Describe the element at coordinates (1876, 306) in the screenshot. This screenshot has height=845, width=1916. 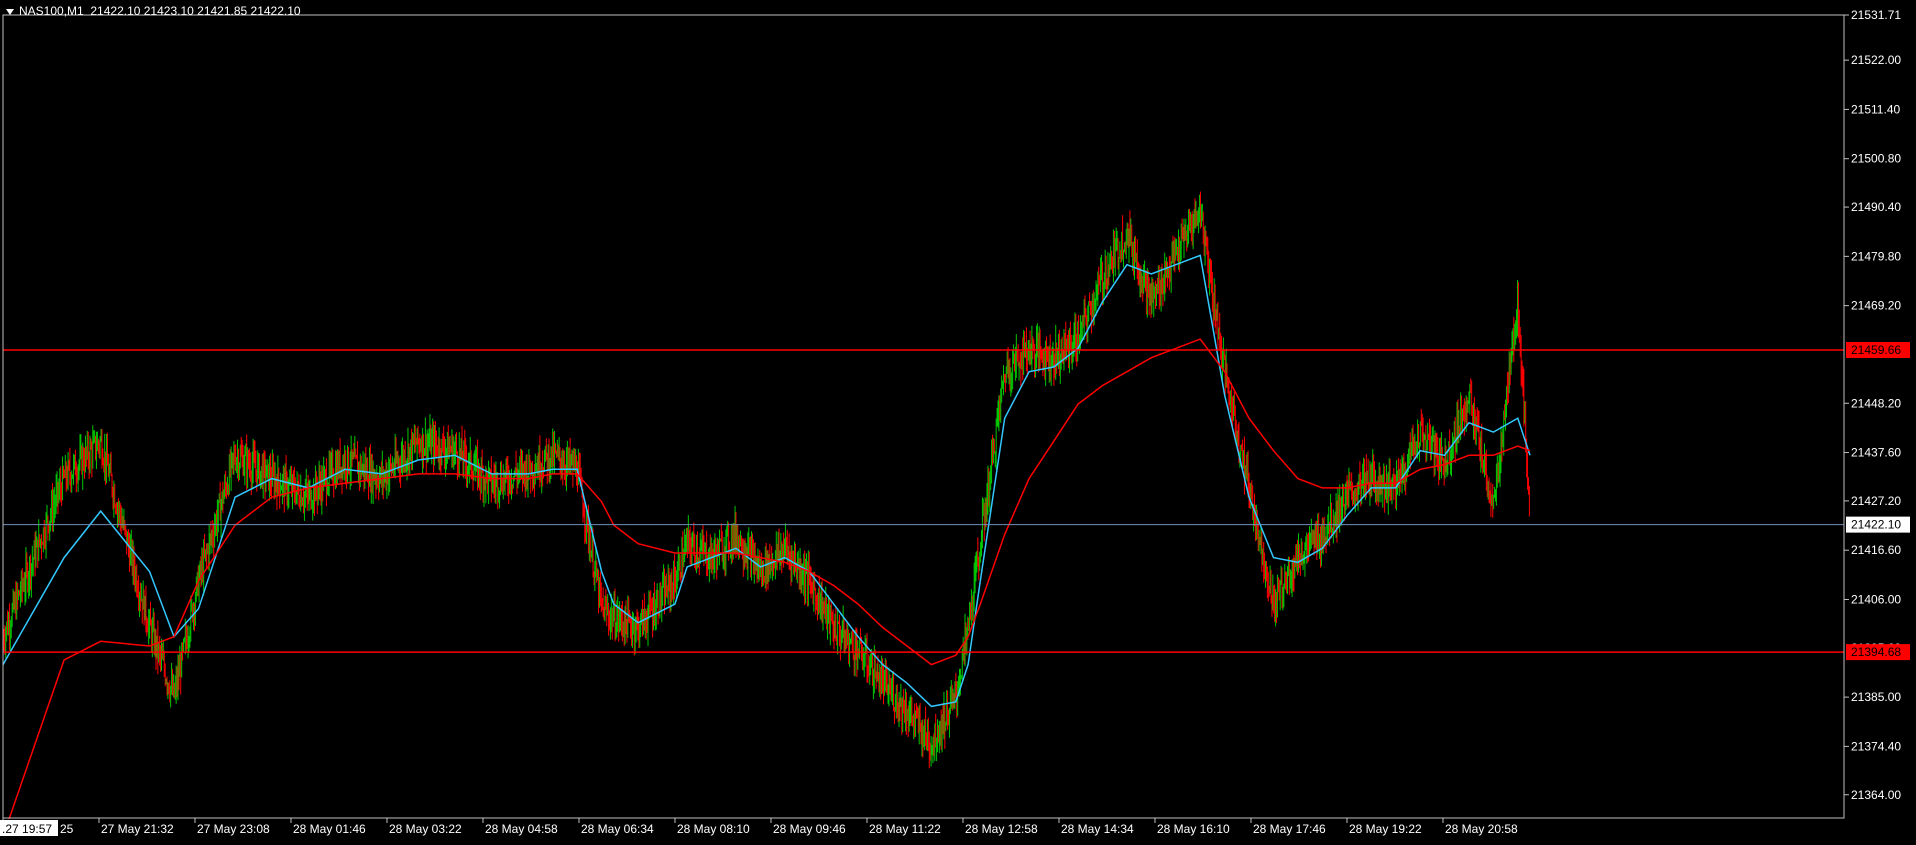
I see `price-tick-label: 21469.20` at that location.